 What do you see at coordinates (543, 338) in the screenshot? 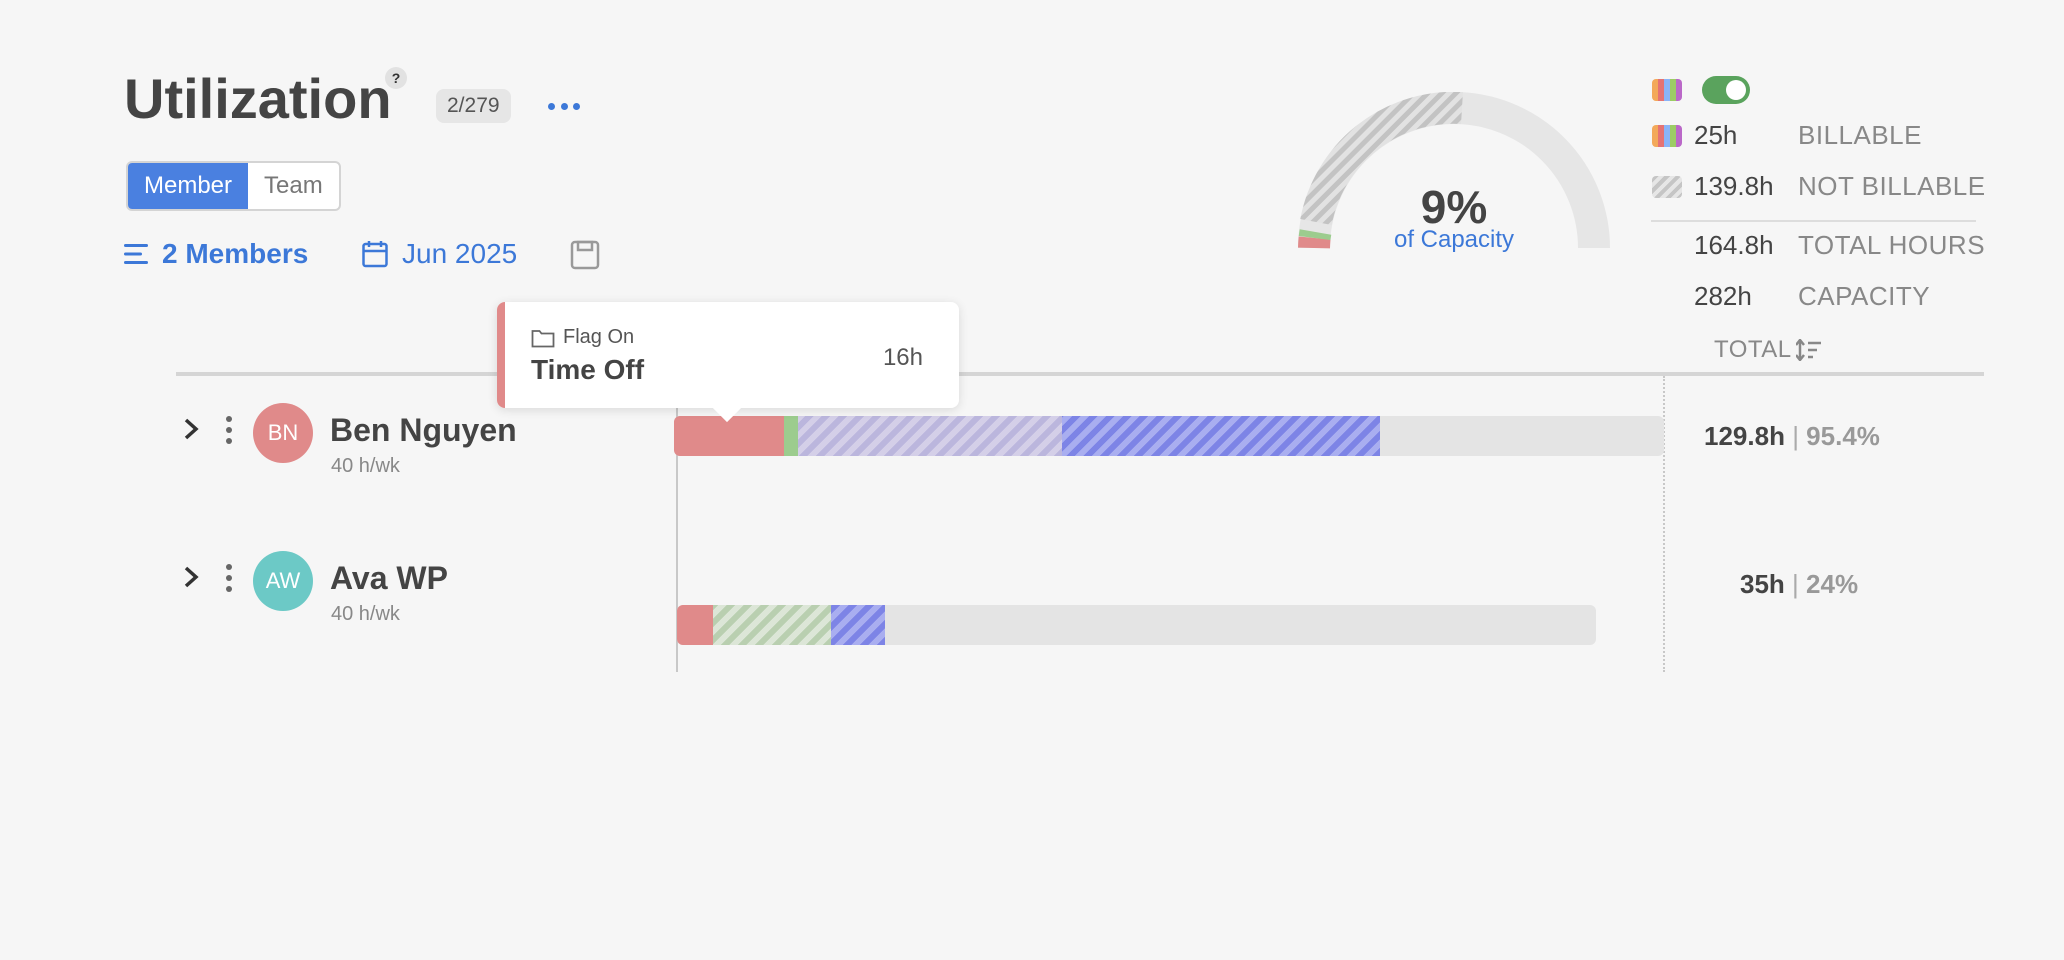
I see `folder-icon` at bounding box center [543, 338].